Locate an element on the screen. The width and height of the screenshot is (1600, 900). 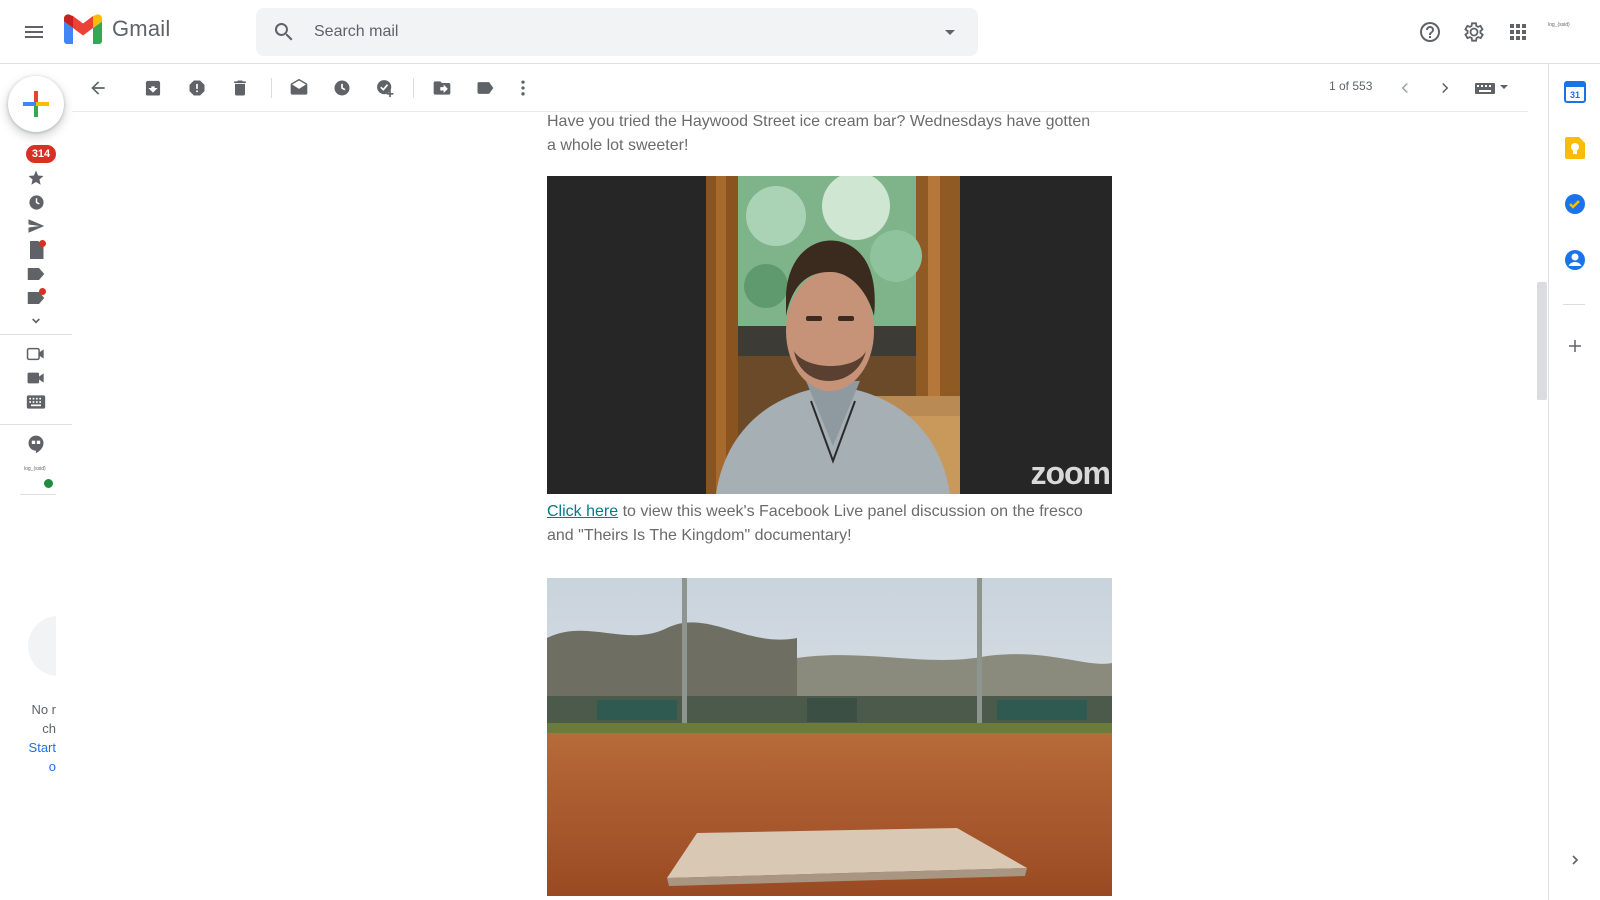
calendar-button: 31 is located at coordinates (1575, 92).